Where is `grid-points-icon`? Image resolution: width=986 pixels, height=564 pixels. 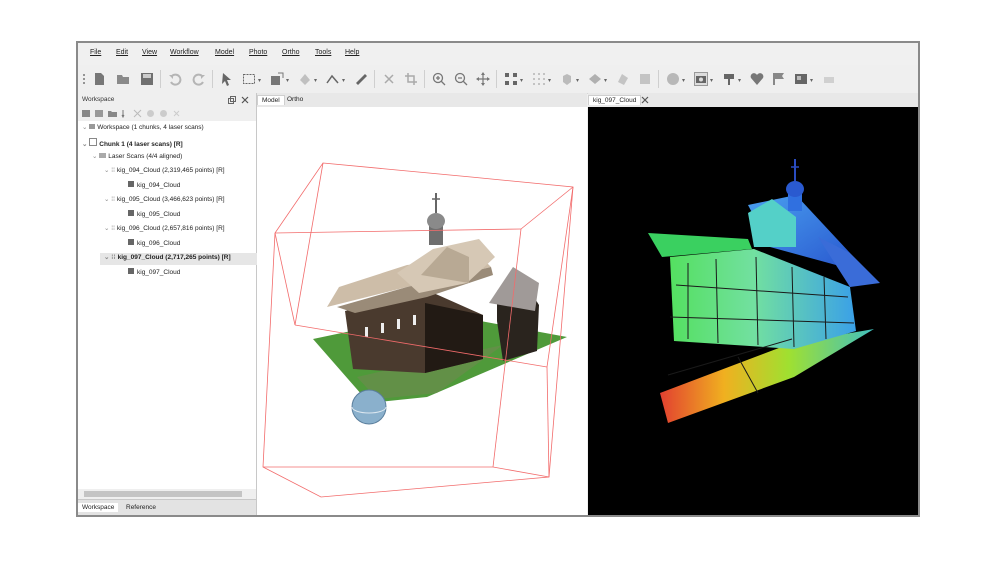
grid-points-icon is located at coordinates (511, 79).